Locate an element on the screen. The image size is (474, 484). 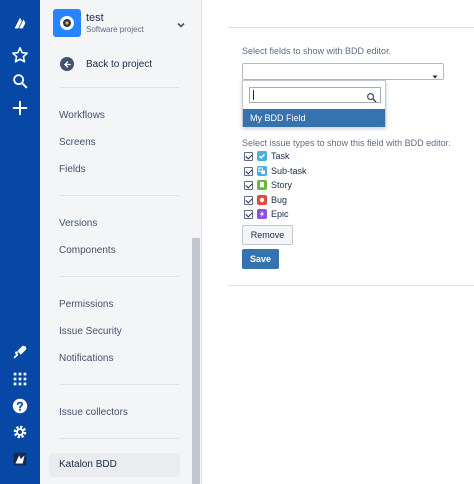
issue-type-label: Task is located at coordinates (280, 156).